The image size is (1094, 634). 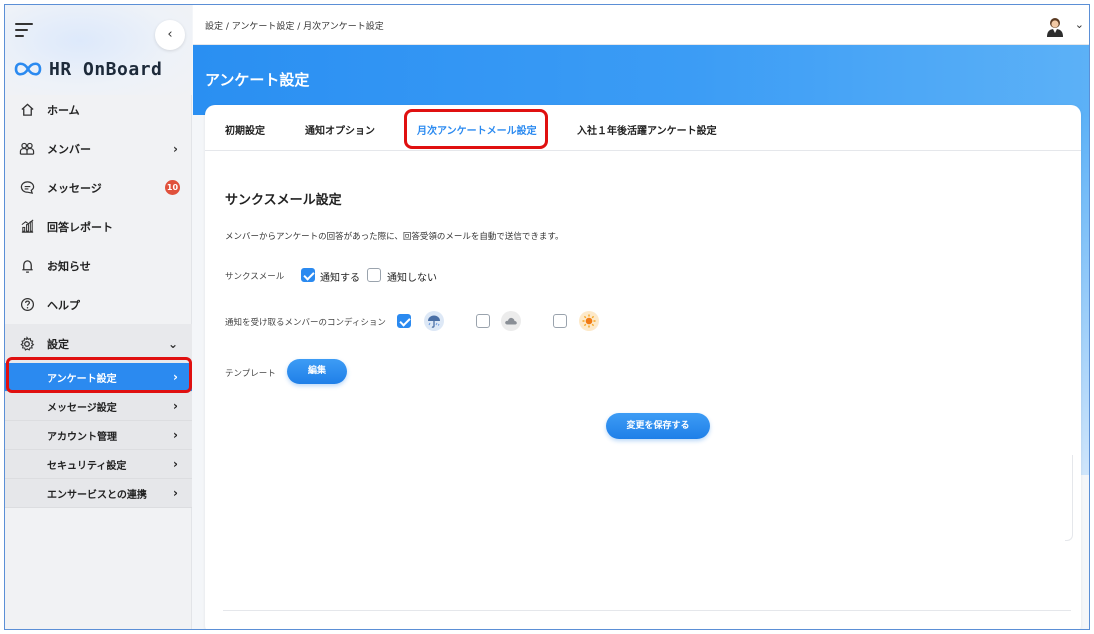 I want to click on sidebar-item-reports: 回答レポート, so click(x=98, y=226).